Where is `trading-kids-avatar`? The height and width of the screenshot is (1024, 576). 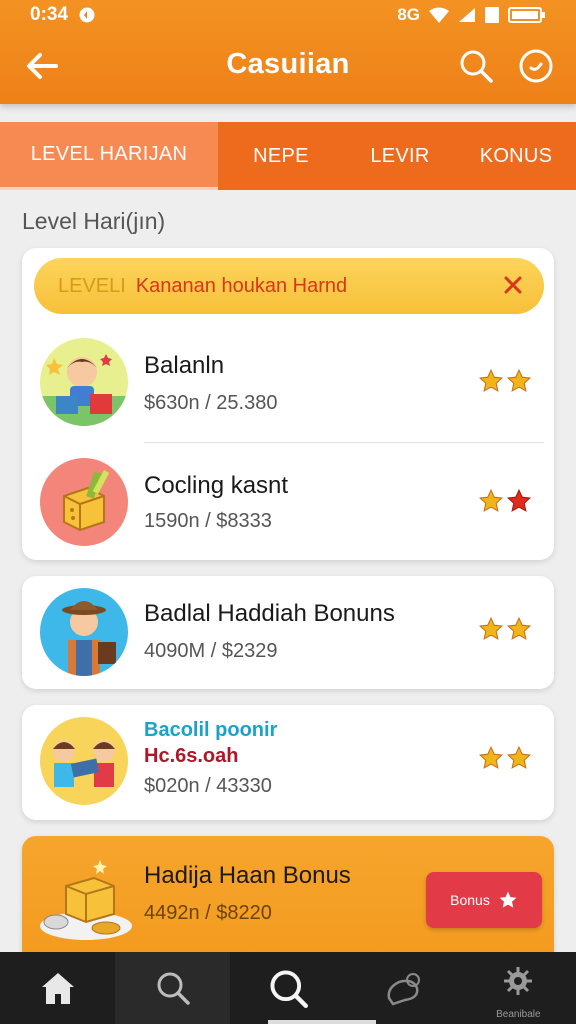
trading-kids-avatar is located at coordinates (84, 761).